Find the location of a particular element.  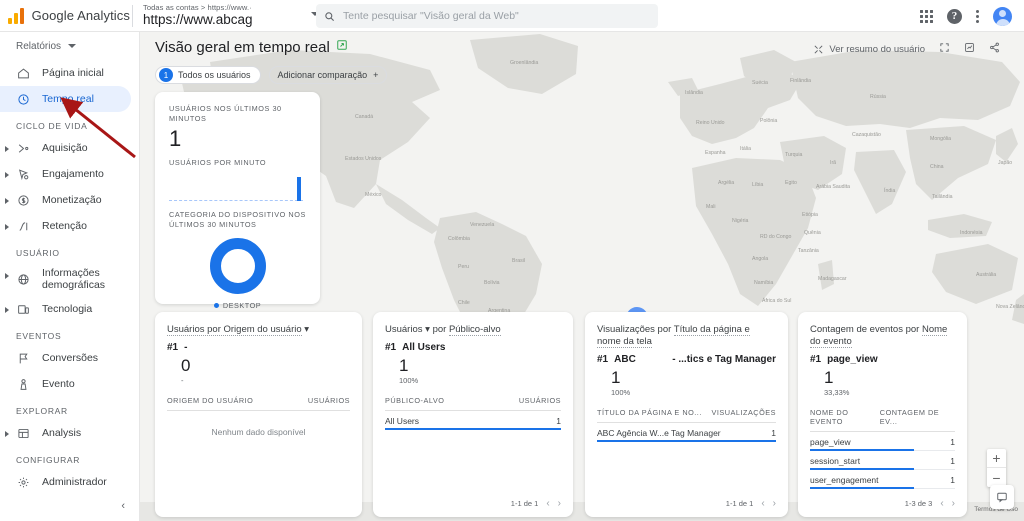

map-label: Madagascar is located at coordinates (832, 279).